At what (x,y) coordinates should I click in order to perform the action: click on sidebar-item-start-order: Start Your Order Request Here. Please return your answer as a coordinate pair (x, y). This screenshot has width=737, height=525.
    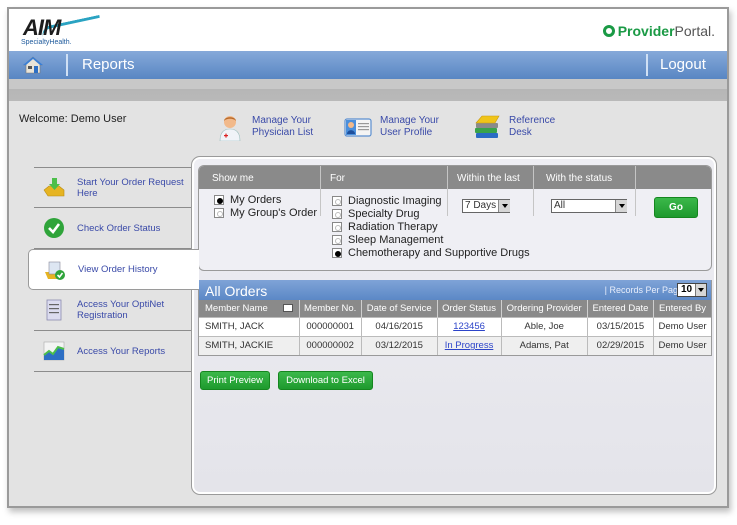
    Looking at the image, I should click on (113, 187).